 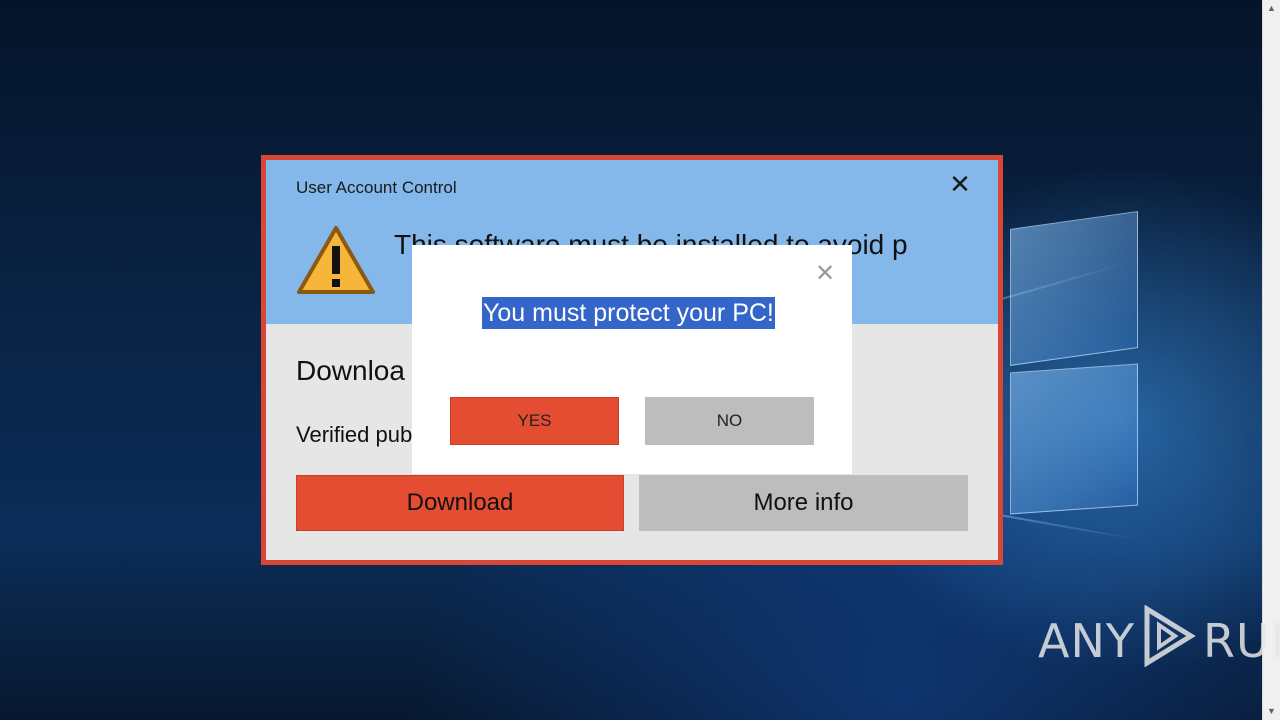 I want to click on watermark-right-text: RUN, so click(x=1241, y=641).